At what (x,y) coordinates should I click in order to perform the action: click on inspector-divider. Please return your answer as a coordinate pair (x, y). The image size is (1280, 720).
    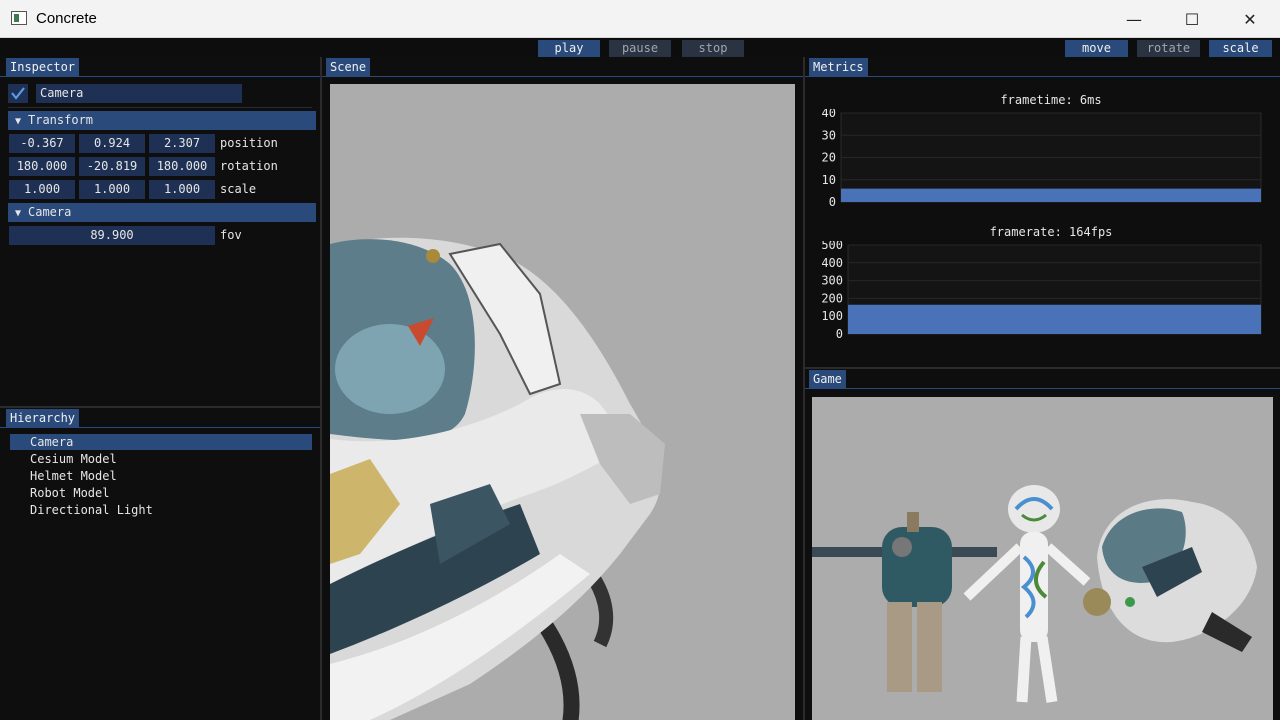
    Looking at the image, I should click on (160, 107).